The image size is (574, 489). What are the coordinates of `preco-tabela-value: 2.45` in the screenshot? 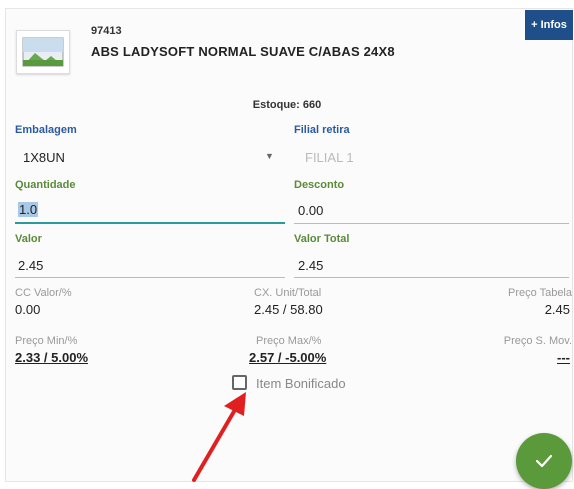 It's located at (557, 309).